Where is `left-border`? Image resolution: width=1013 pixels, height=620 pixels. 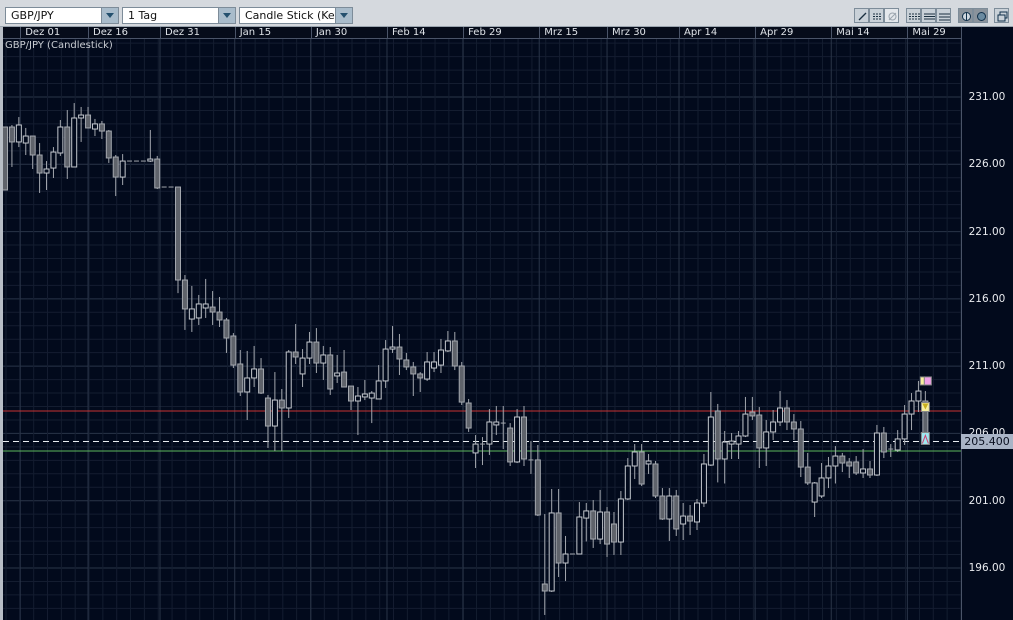
left-border is located at coordinates (1, 323).